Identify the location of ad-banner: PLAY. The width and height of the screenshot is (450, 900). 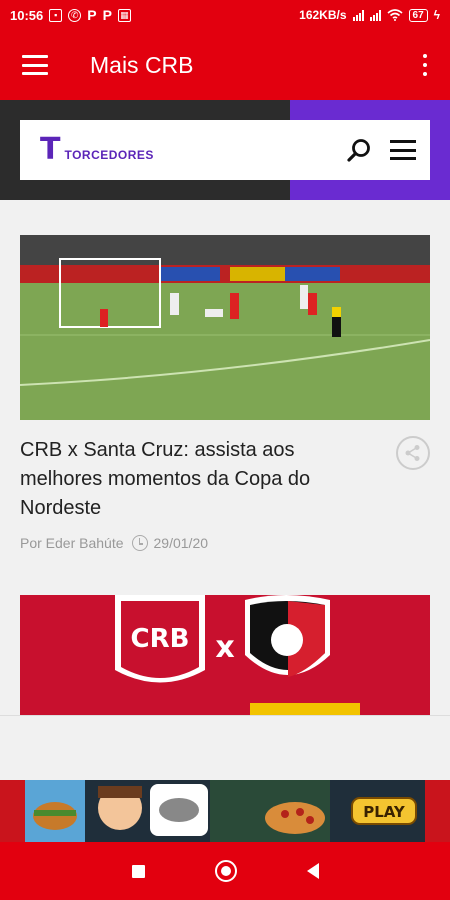
(225, 811).